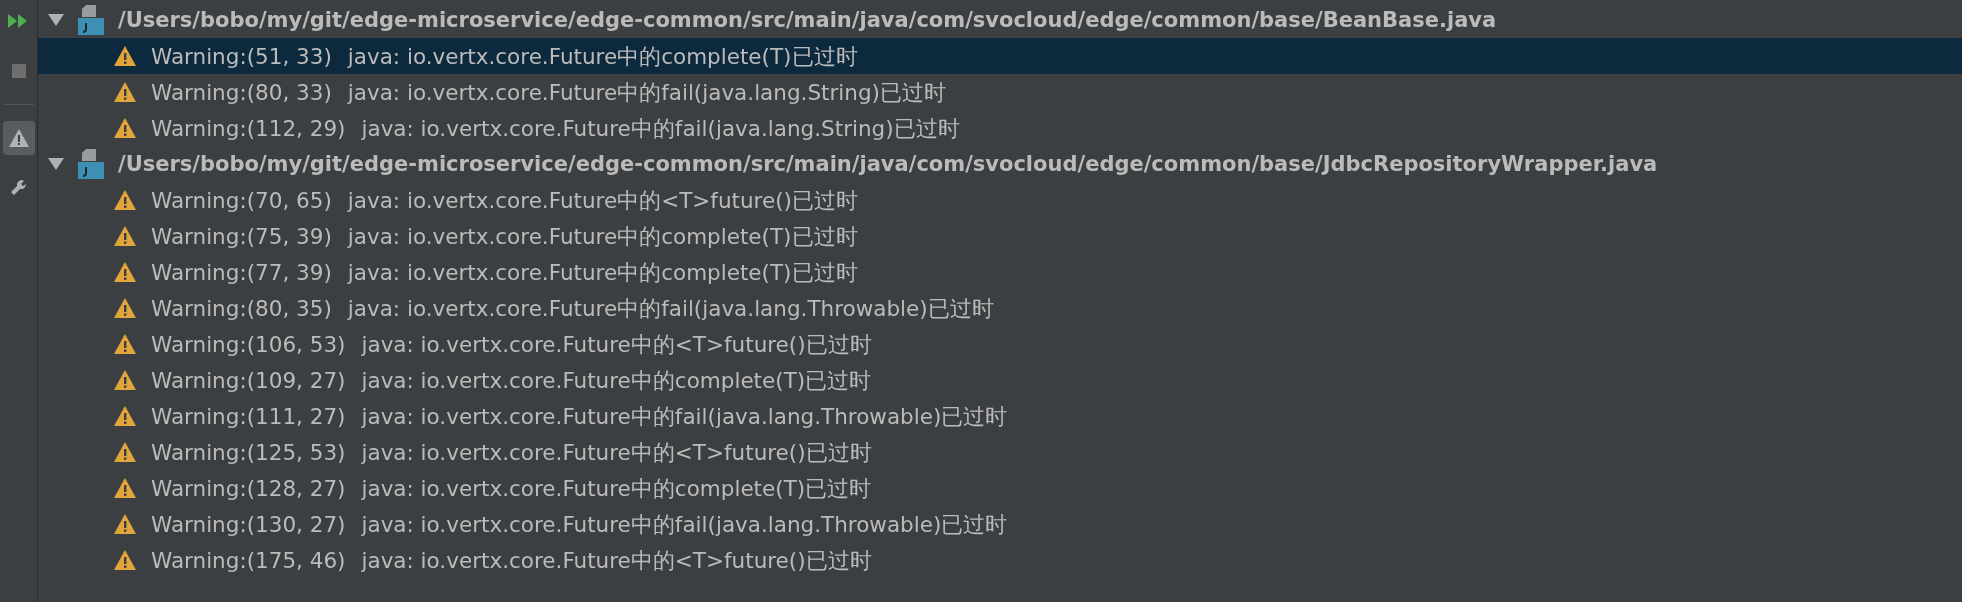 The height and width of the screenshot is (602, 1962). Describe the element at coordinates (248, 524) in the screenshot. I see `warning-location: Warning:(130, 27)` at that location.